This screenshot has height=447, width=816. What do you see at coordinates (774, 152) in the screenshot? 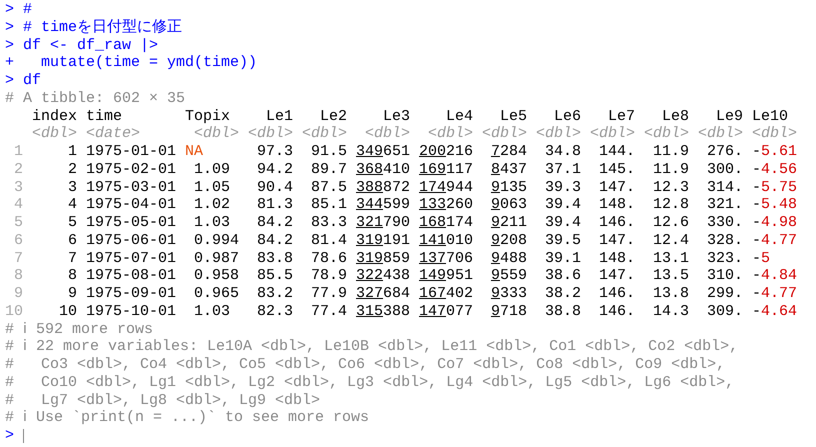
I see `table-cell: -5.61` at bounding box center [774, 152].